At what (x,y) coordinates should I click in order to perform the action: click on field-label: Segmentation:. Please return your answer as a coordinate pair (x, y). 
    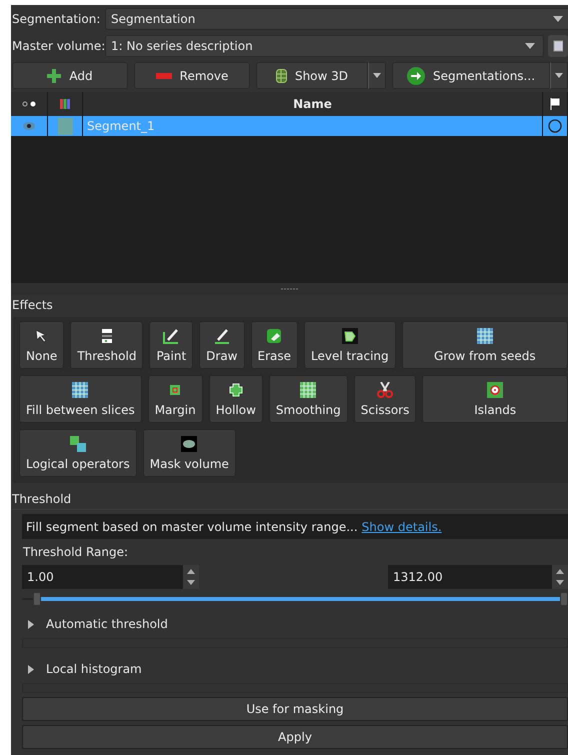
    Looking at the image, I should click on (56, 19).